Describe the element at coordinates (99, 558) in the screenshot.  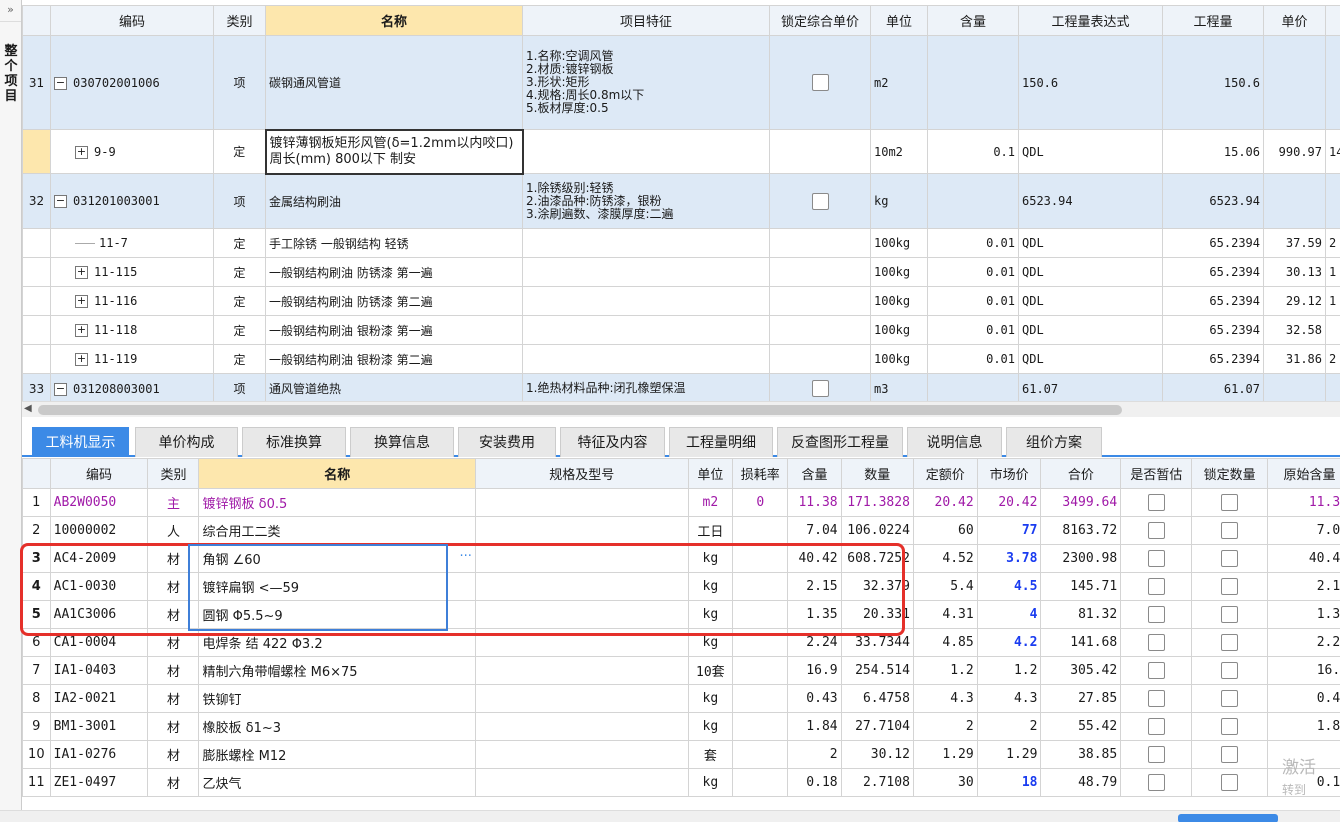
I see `row-code: AC4-2009` at that location.